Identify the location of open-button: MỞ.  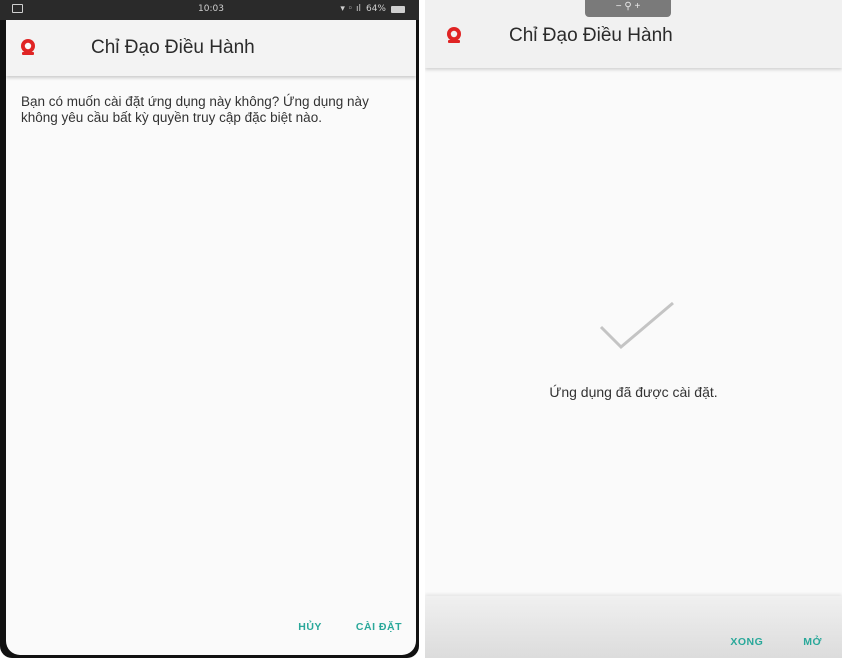
(812, 642).